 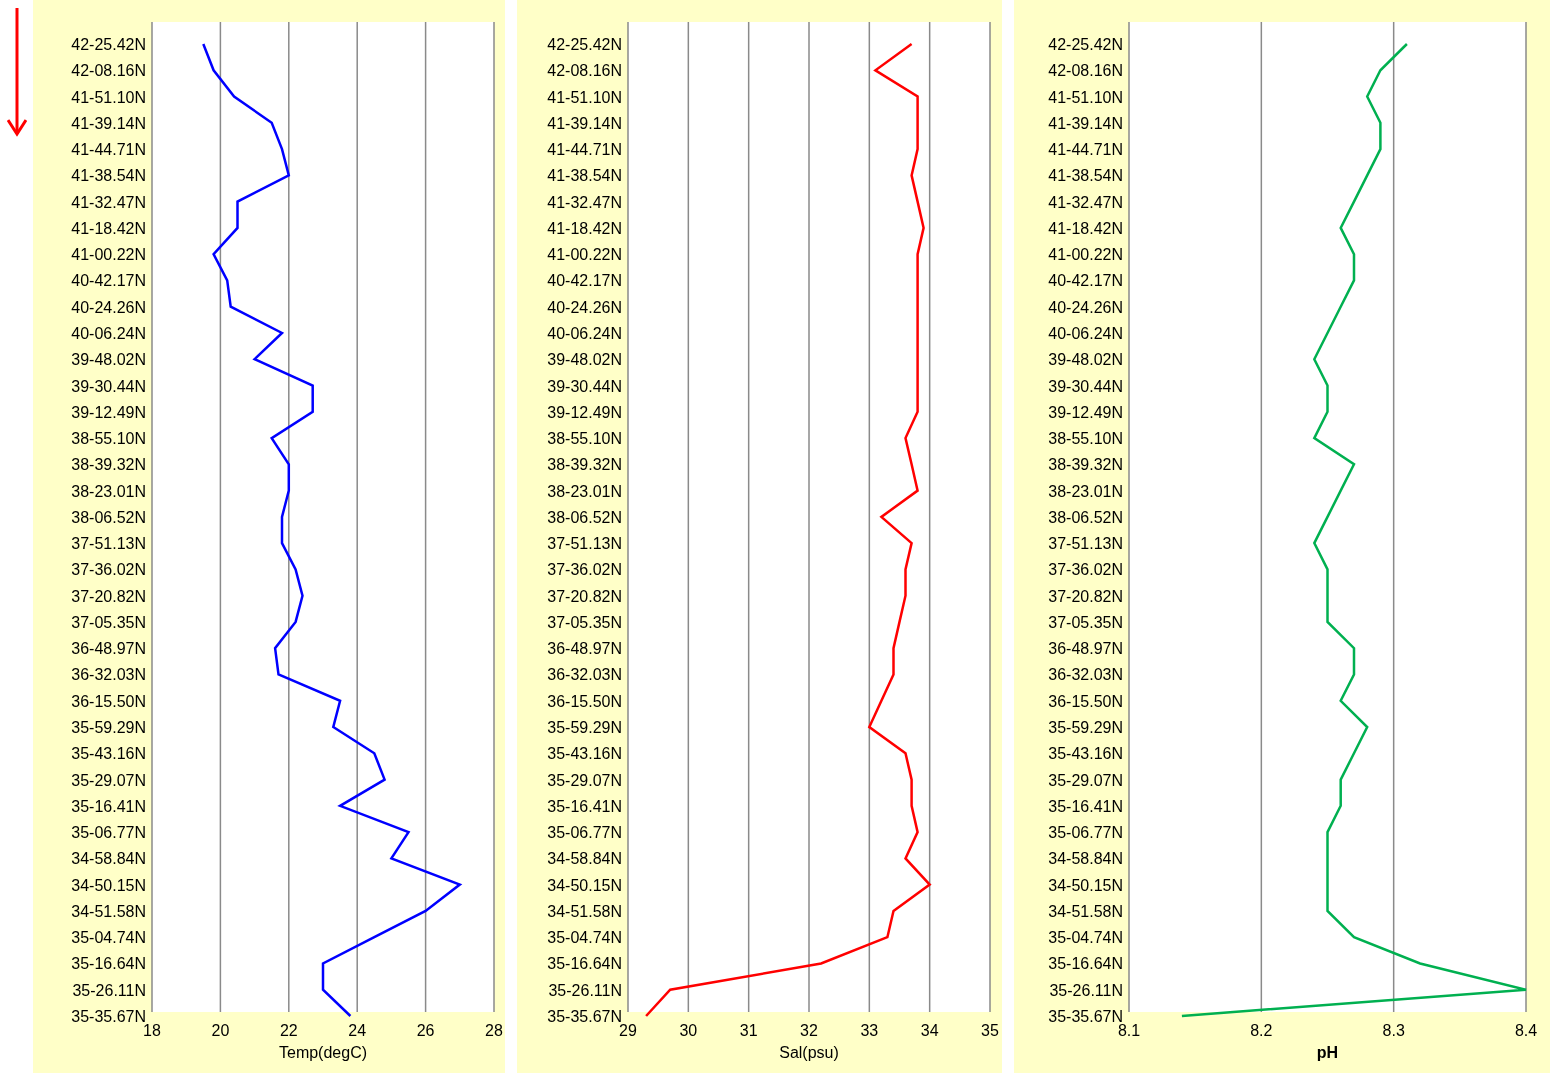 What do you see at coordinates (748, 1030) in the screenshot?
I see `tick-label: 31` at bounding box center [748, 1030].